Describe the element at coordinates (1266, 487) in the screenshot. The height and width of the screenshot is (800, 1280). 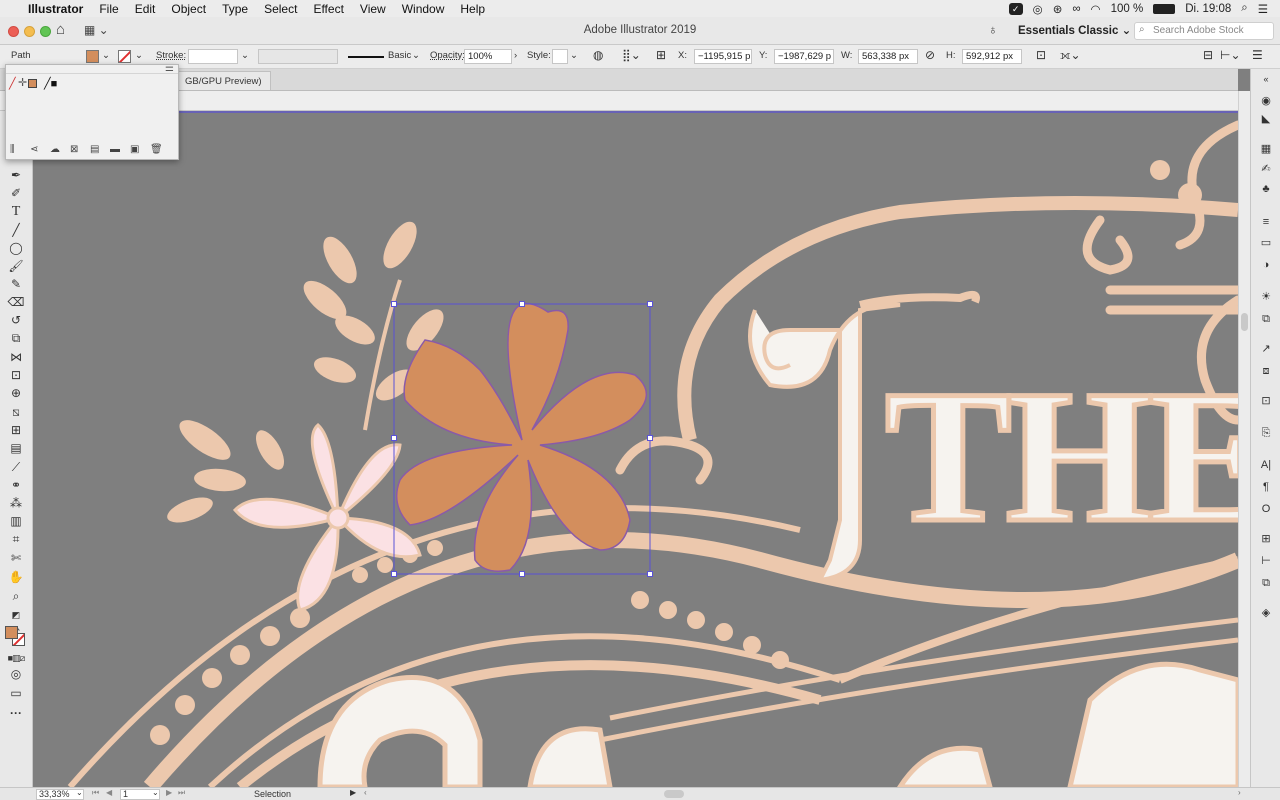
I see `paragraph-icon: ¶` at that location.